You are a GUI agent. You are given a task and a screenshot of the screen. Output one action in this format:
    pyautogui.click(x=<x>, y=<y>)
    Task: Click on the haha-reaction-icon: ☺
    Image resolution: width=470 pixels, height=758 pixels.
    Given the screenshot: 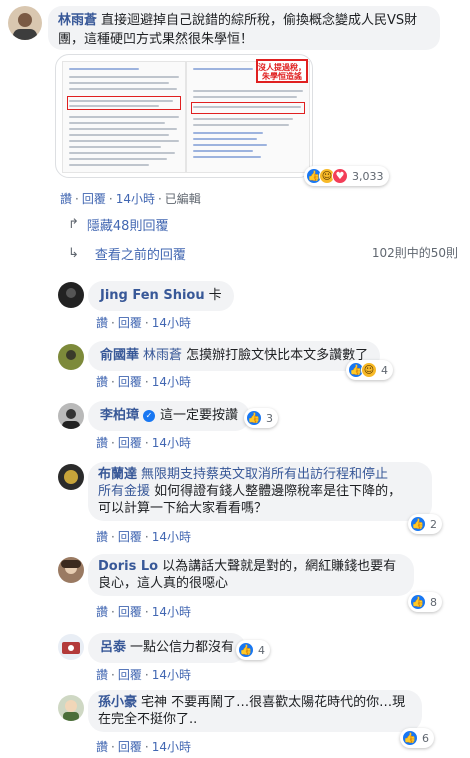 What is the action you would take?
    pyautogui.click(x=369, y=370)
    